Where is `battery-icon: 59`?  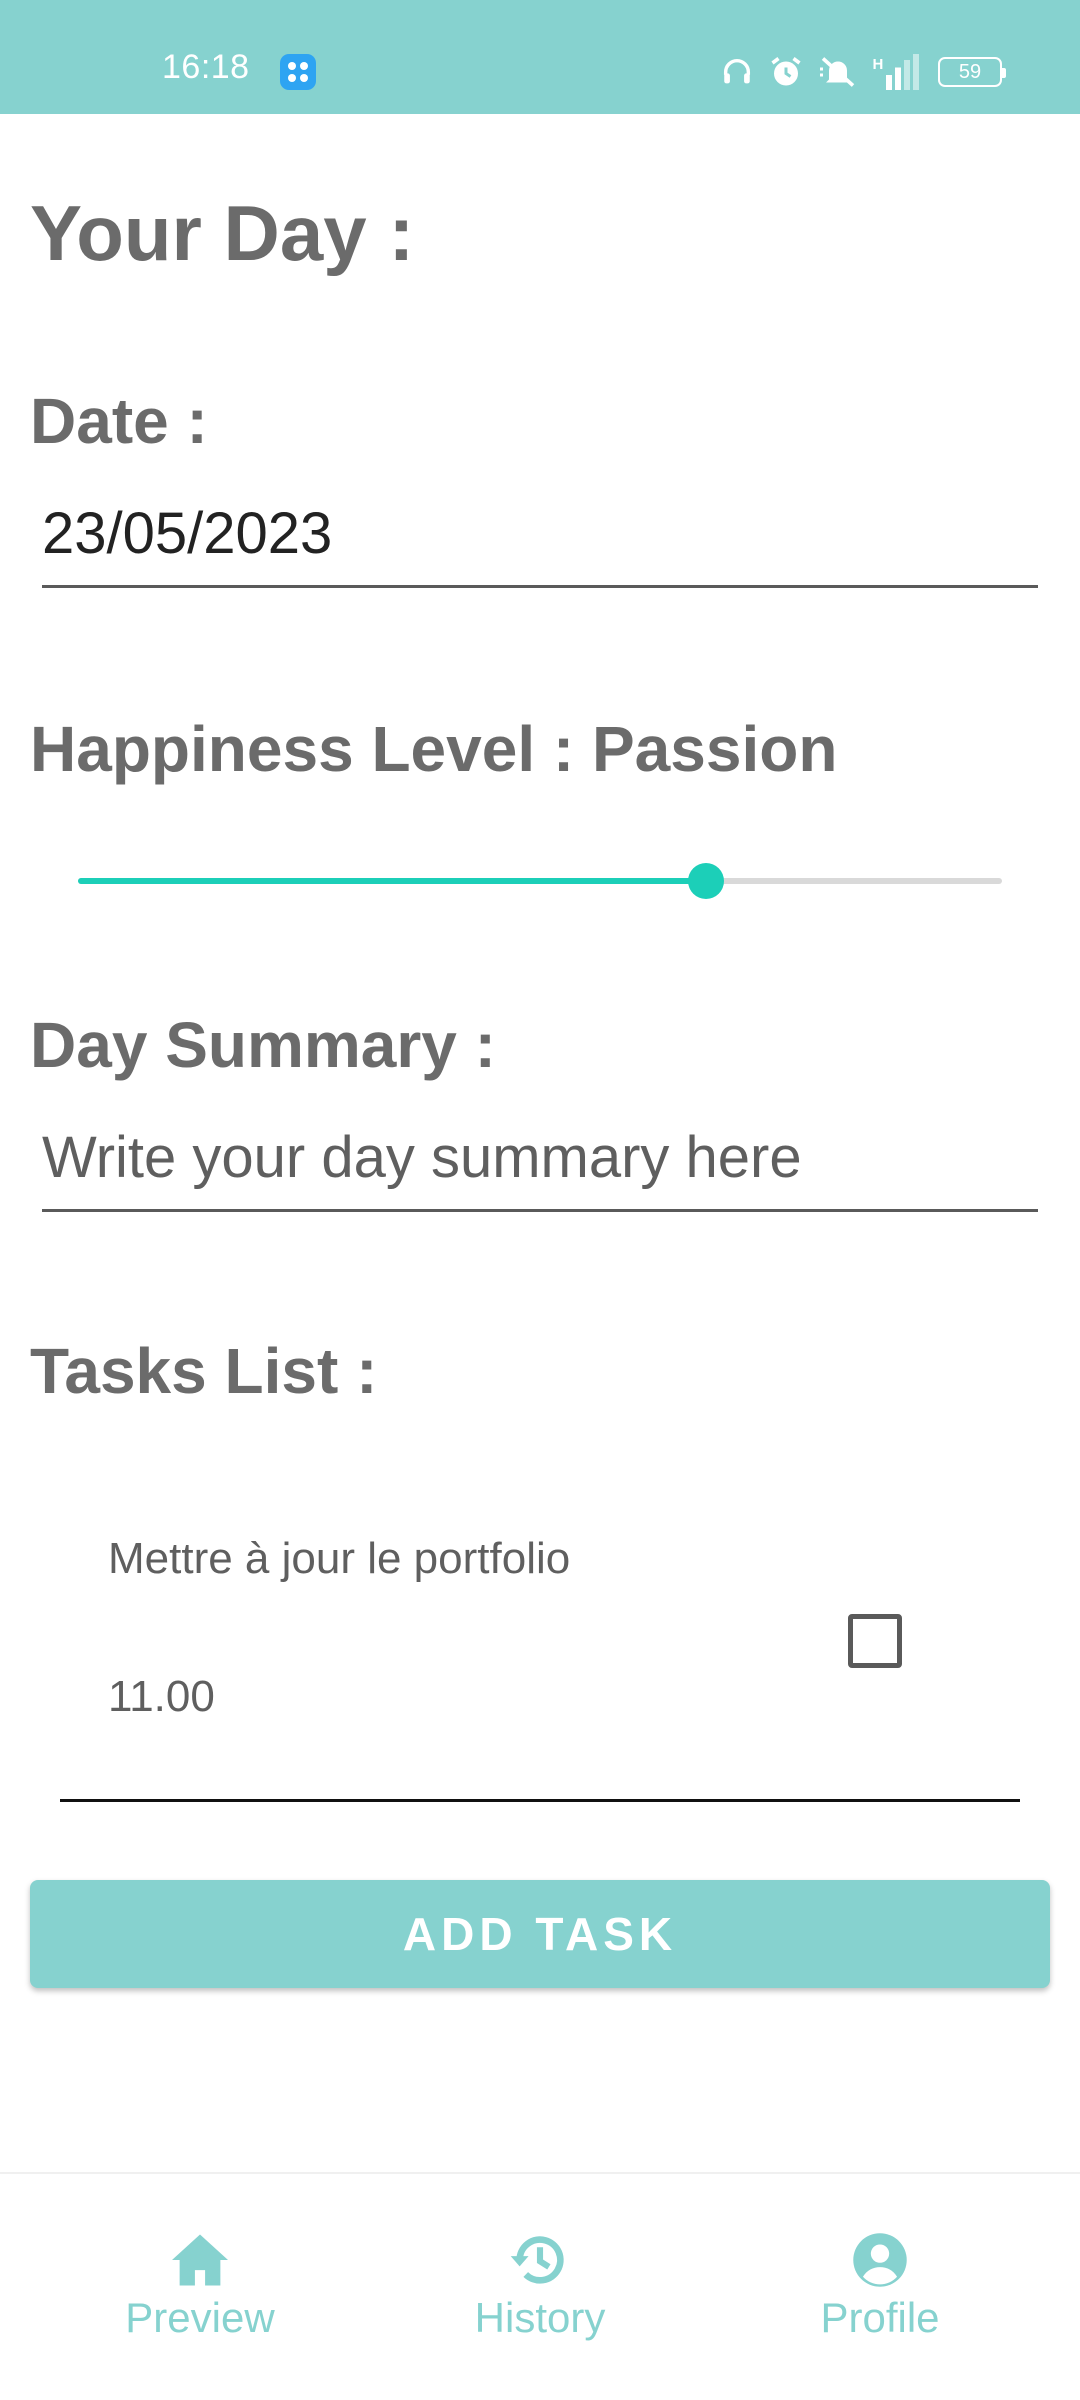 battery-icon: 59 is located at coordinates (972, 72).